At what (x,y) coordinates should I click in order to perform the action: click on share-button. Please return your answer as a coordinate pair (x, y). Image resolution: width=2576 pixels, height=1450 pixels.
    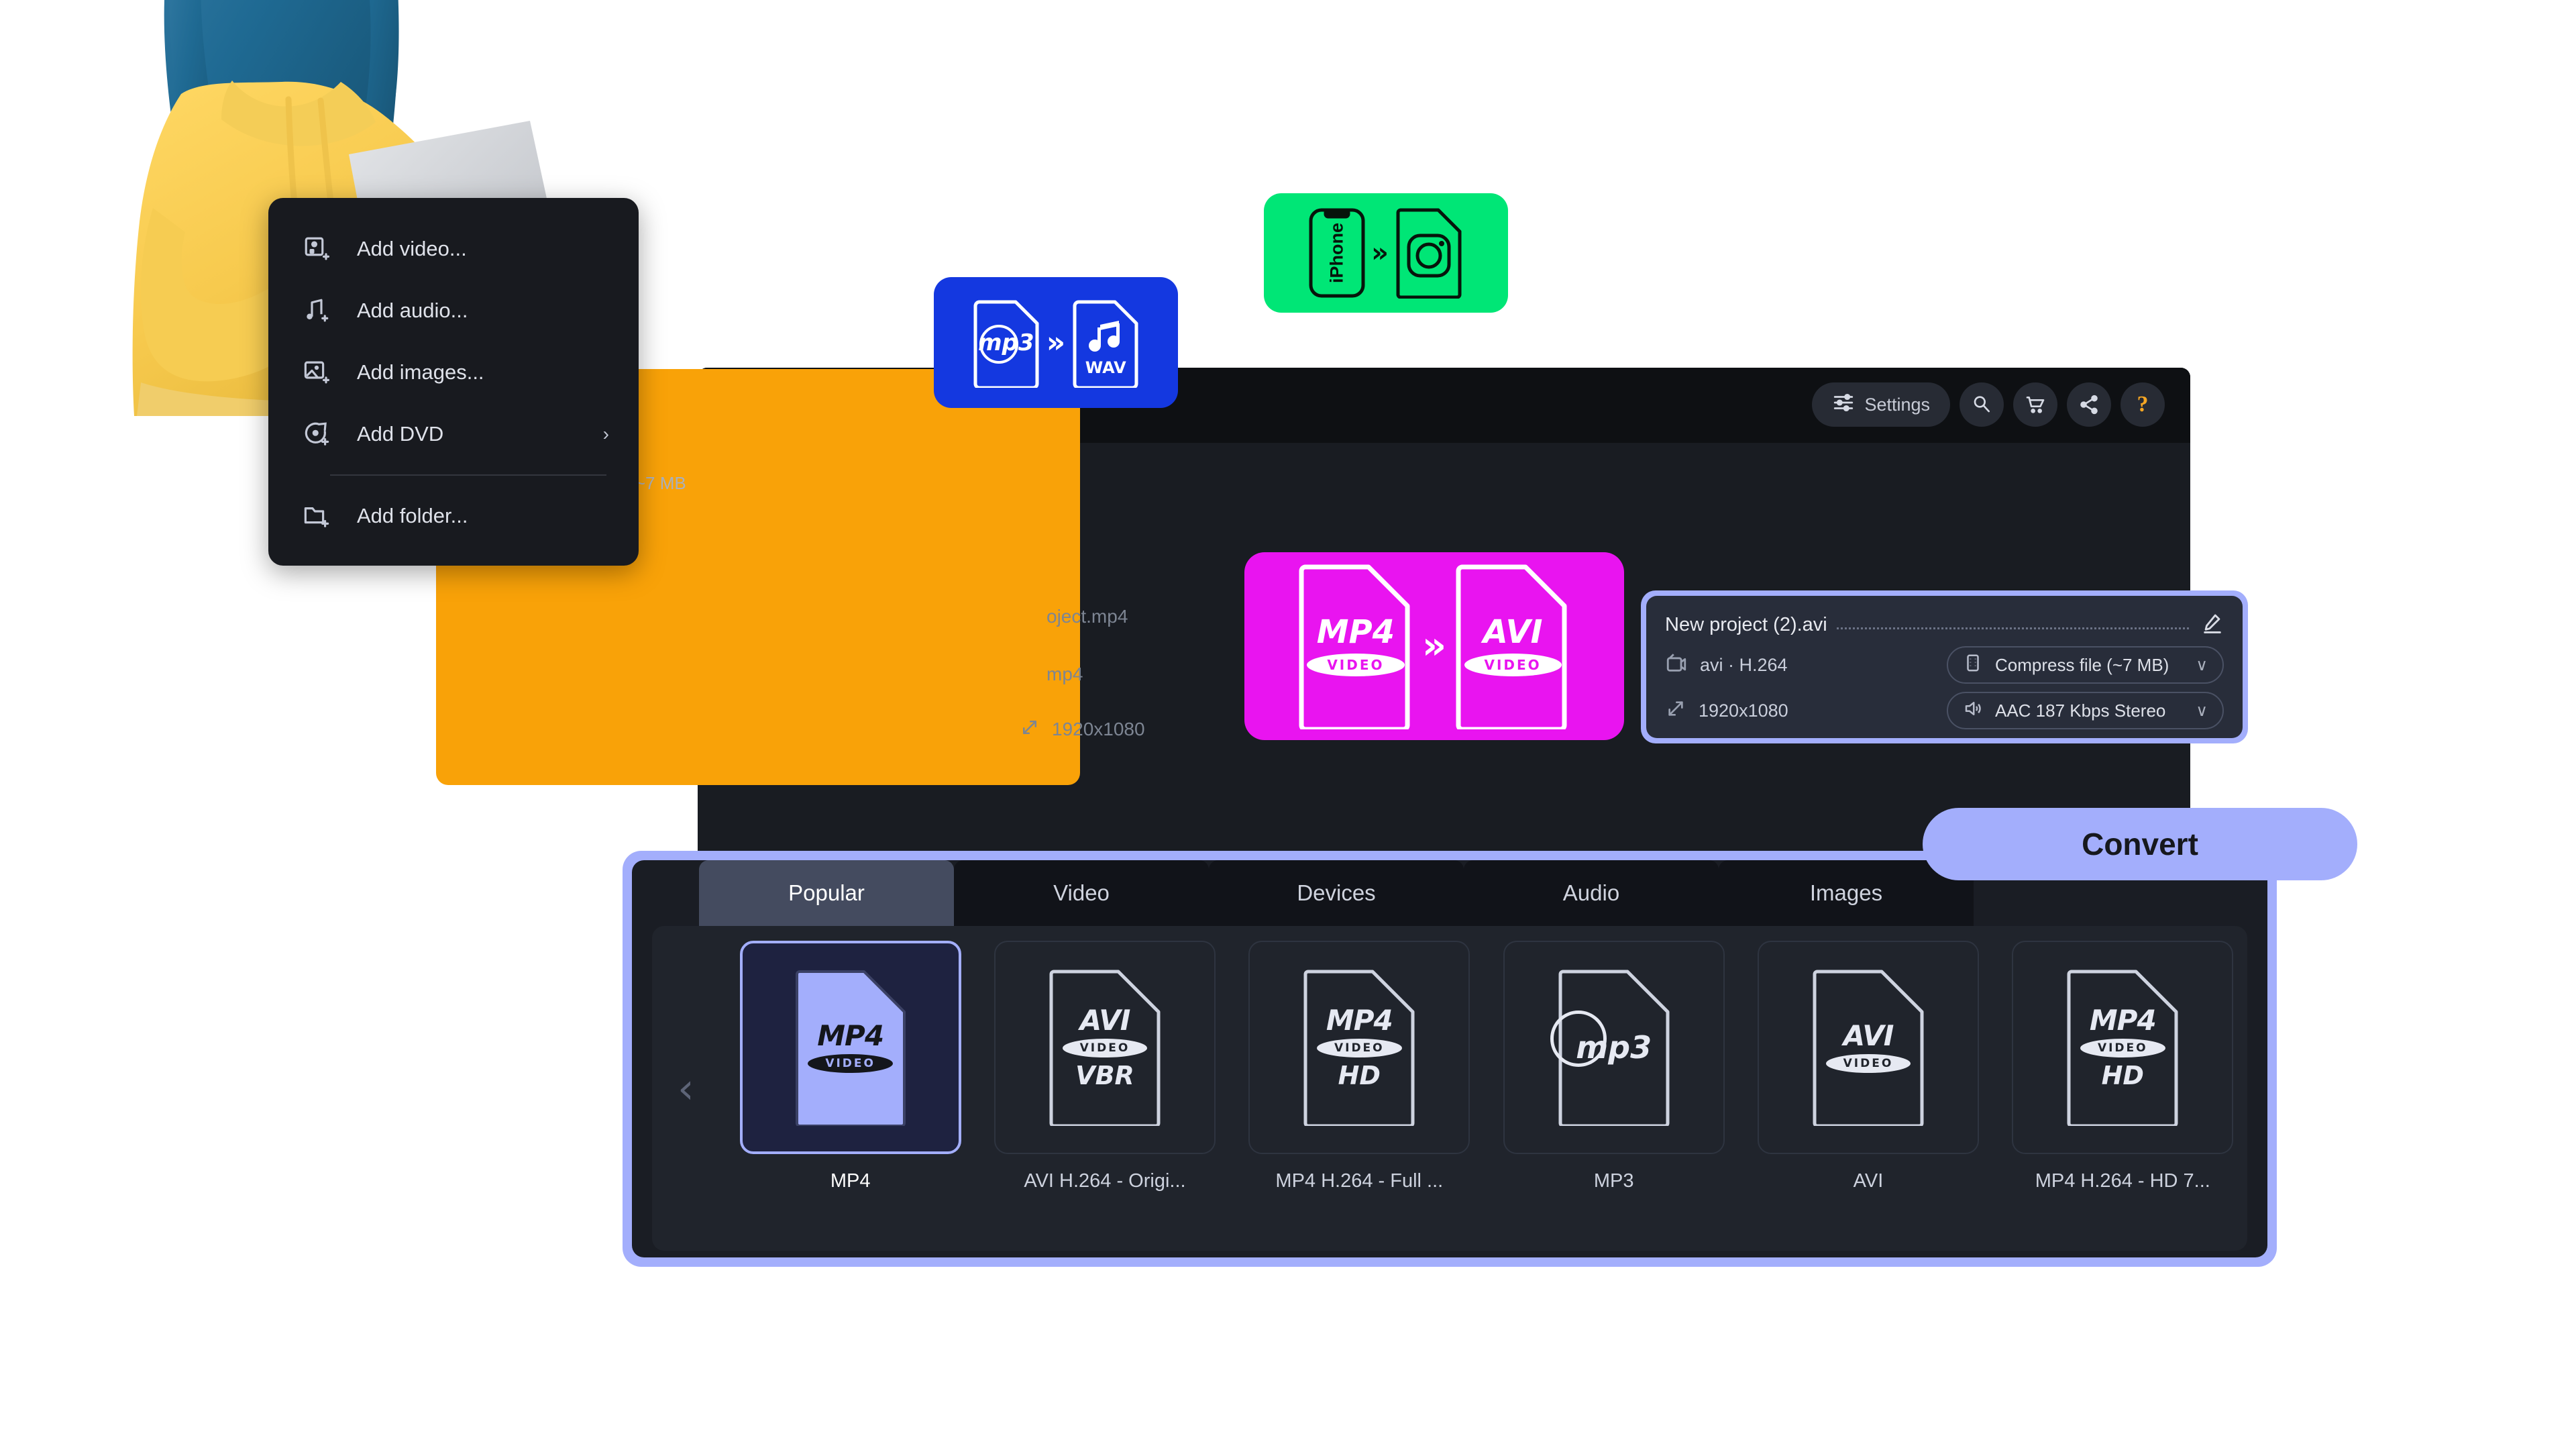
    Looking at the image, I should click on (2089, 404).